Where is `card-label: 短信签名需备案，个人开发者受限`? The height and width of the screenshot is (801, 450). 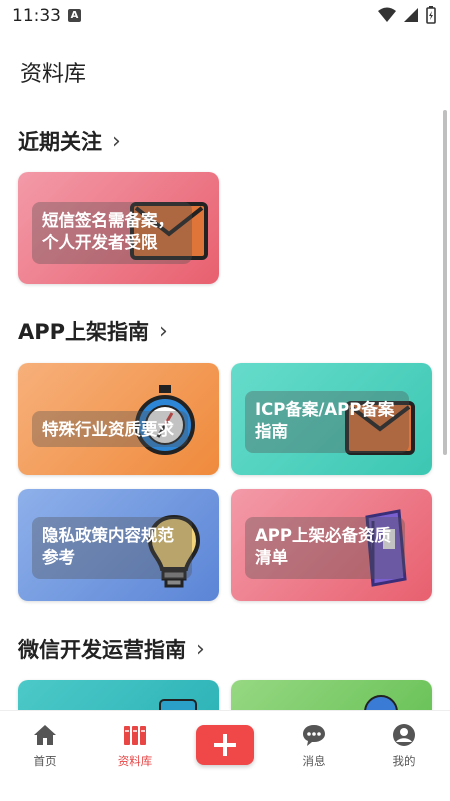 card-label: 短信签名需备案，个人开发者受限 is located at coordinates (112, 233).